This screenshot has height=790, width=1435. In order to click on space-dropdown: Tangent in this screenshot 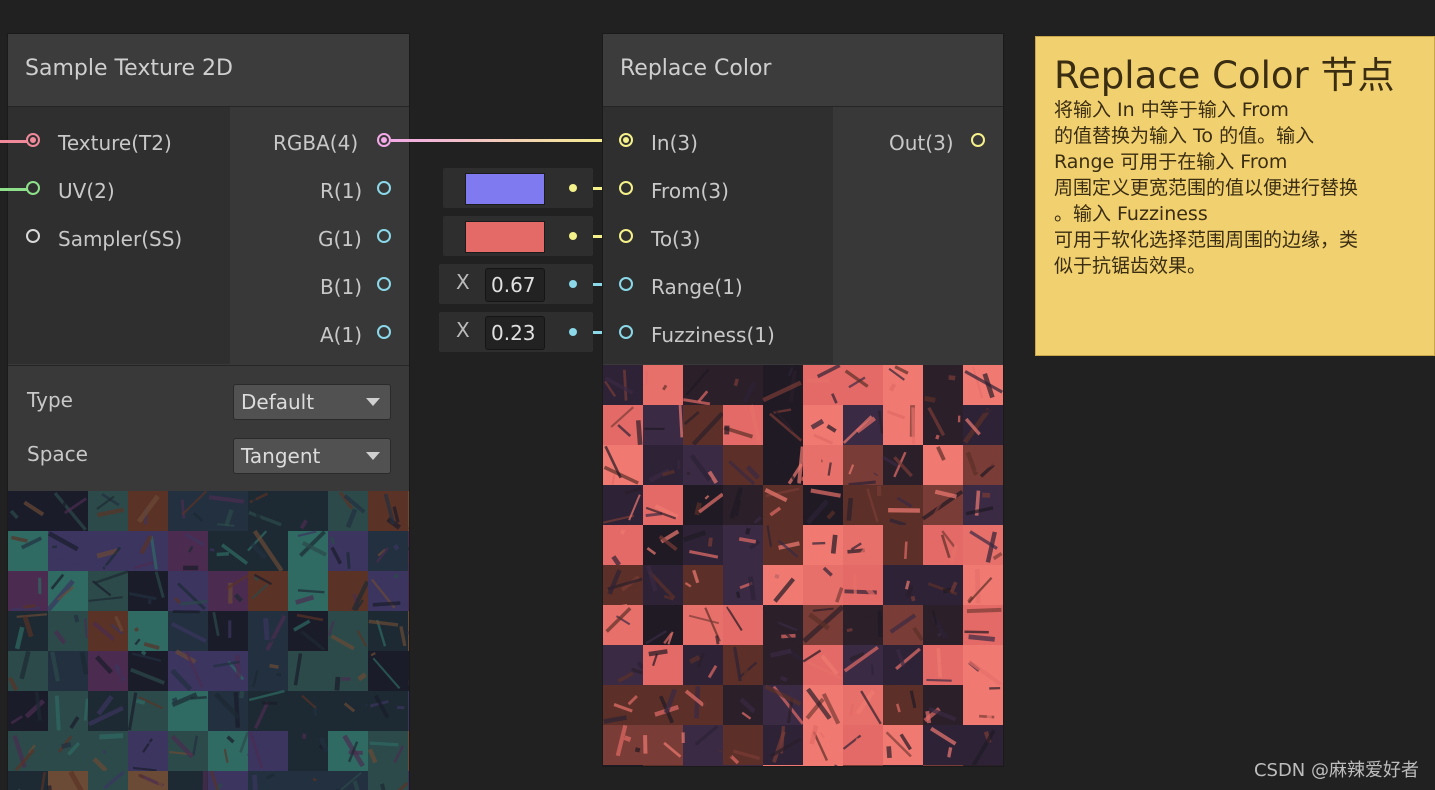, I will do `click(312, 456)`.